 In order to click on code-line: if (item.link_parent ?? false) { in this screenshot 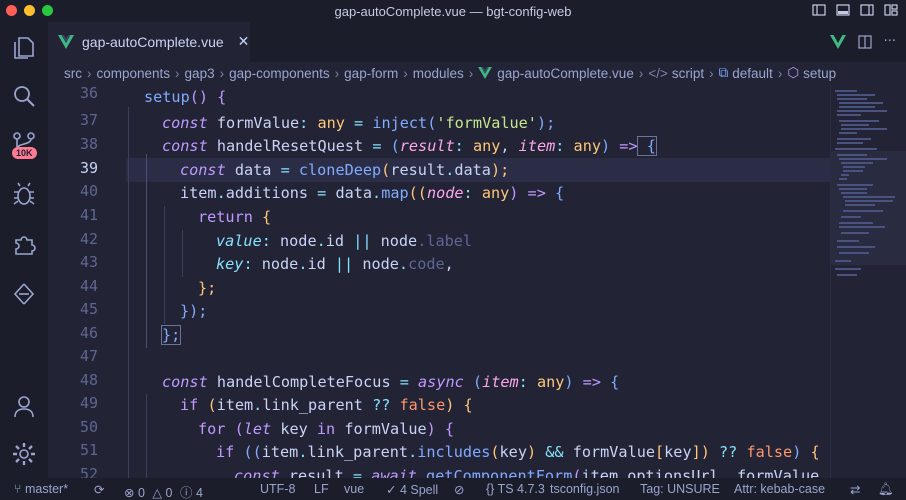, I will do `click(326, 405)`.